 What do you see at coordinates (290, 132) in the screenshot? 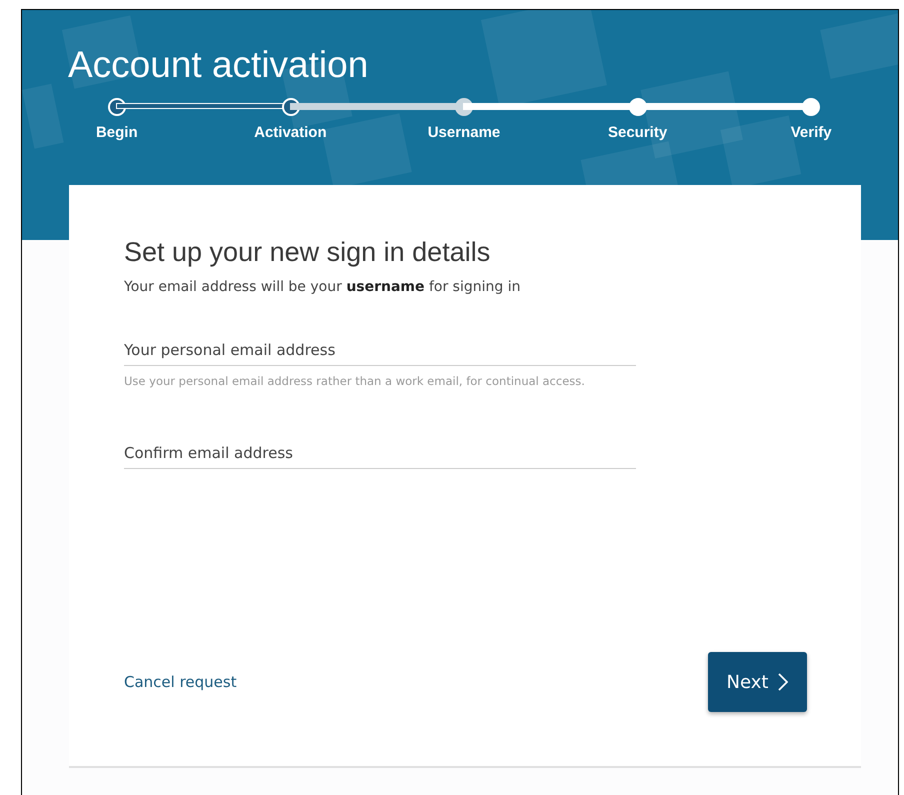
I see `step-label: Activation` at bounding box center [290, 132].